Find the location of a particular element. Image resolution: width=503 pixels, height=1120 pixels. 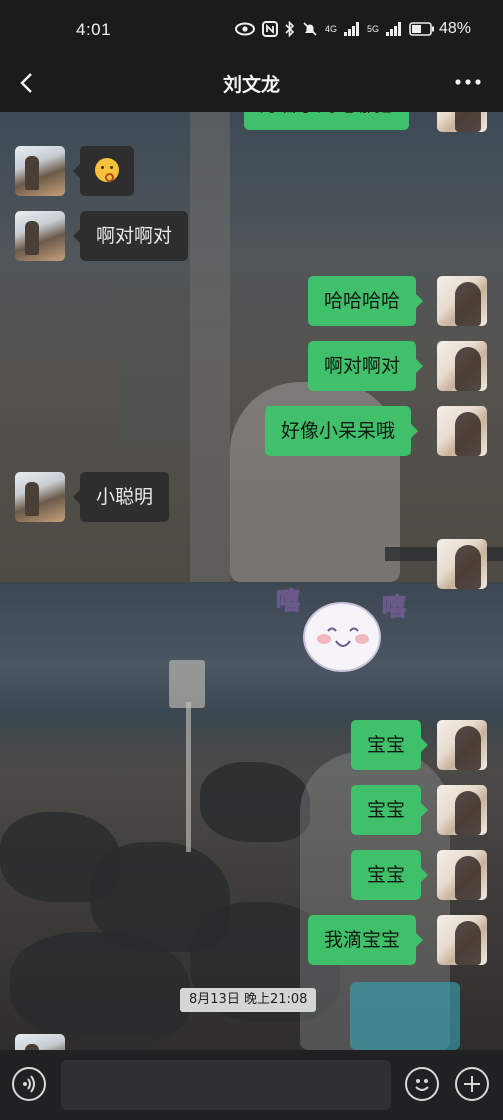

message-timestamp: 8月13日 晚上21:08 is located at coordinates (248, 1000).